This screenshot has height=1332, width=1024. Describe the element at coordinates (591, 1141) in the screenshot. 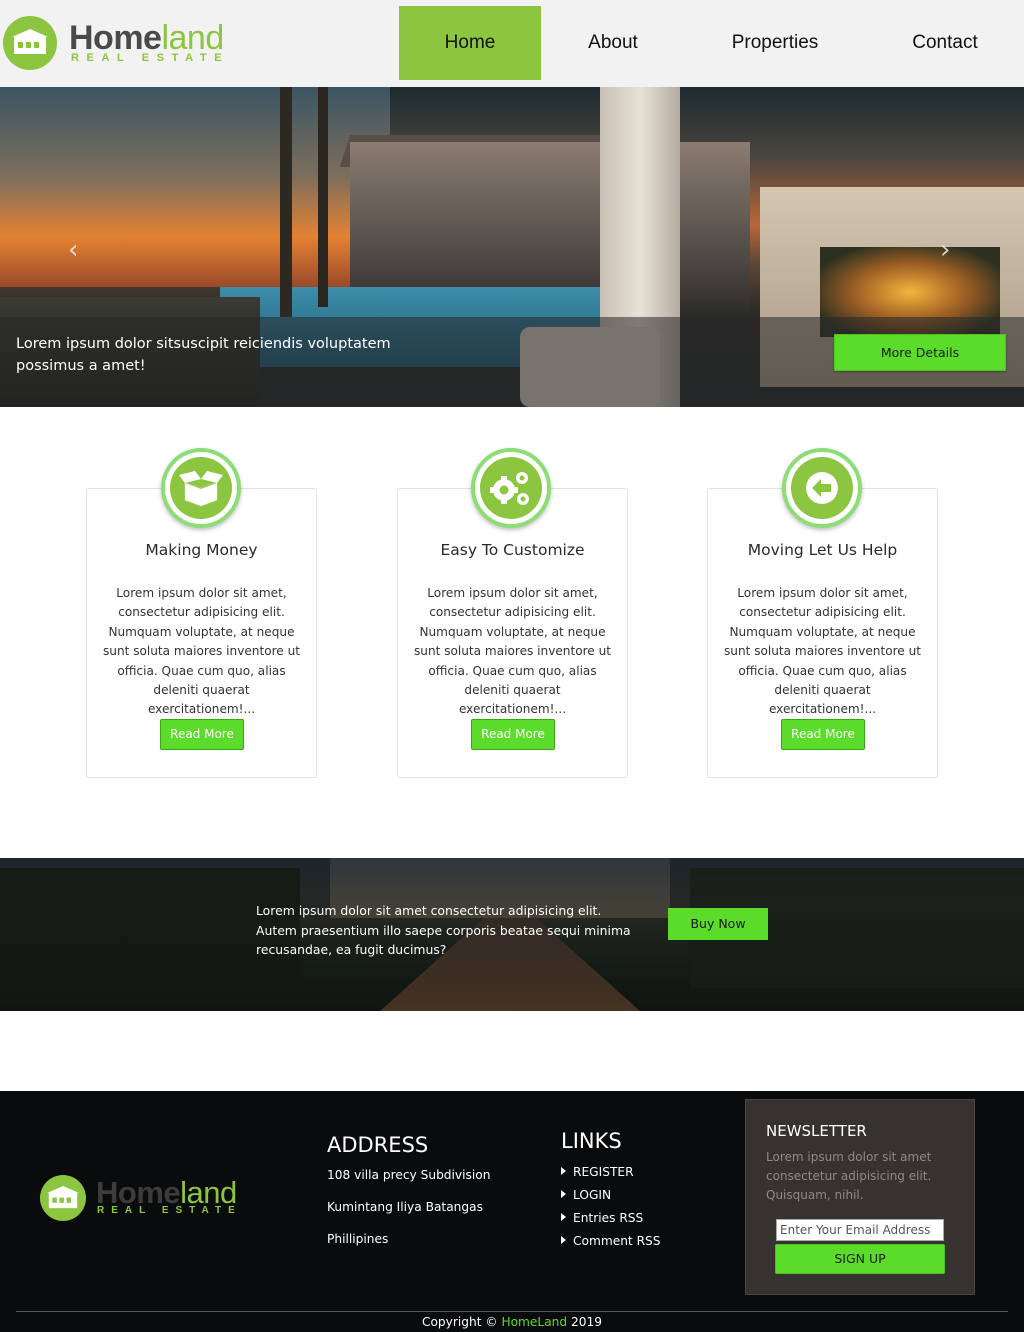

I see `links-heading: LINKS` at that location.